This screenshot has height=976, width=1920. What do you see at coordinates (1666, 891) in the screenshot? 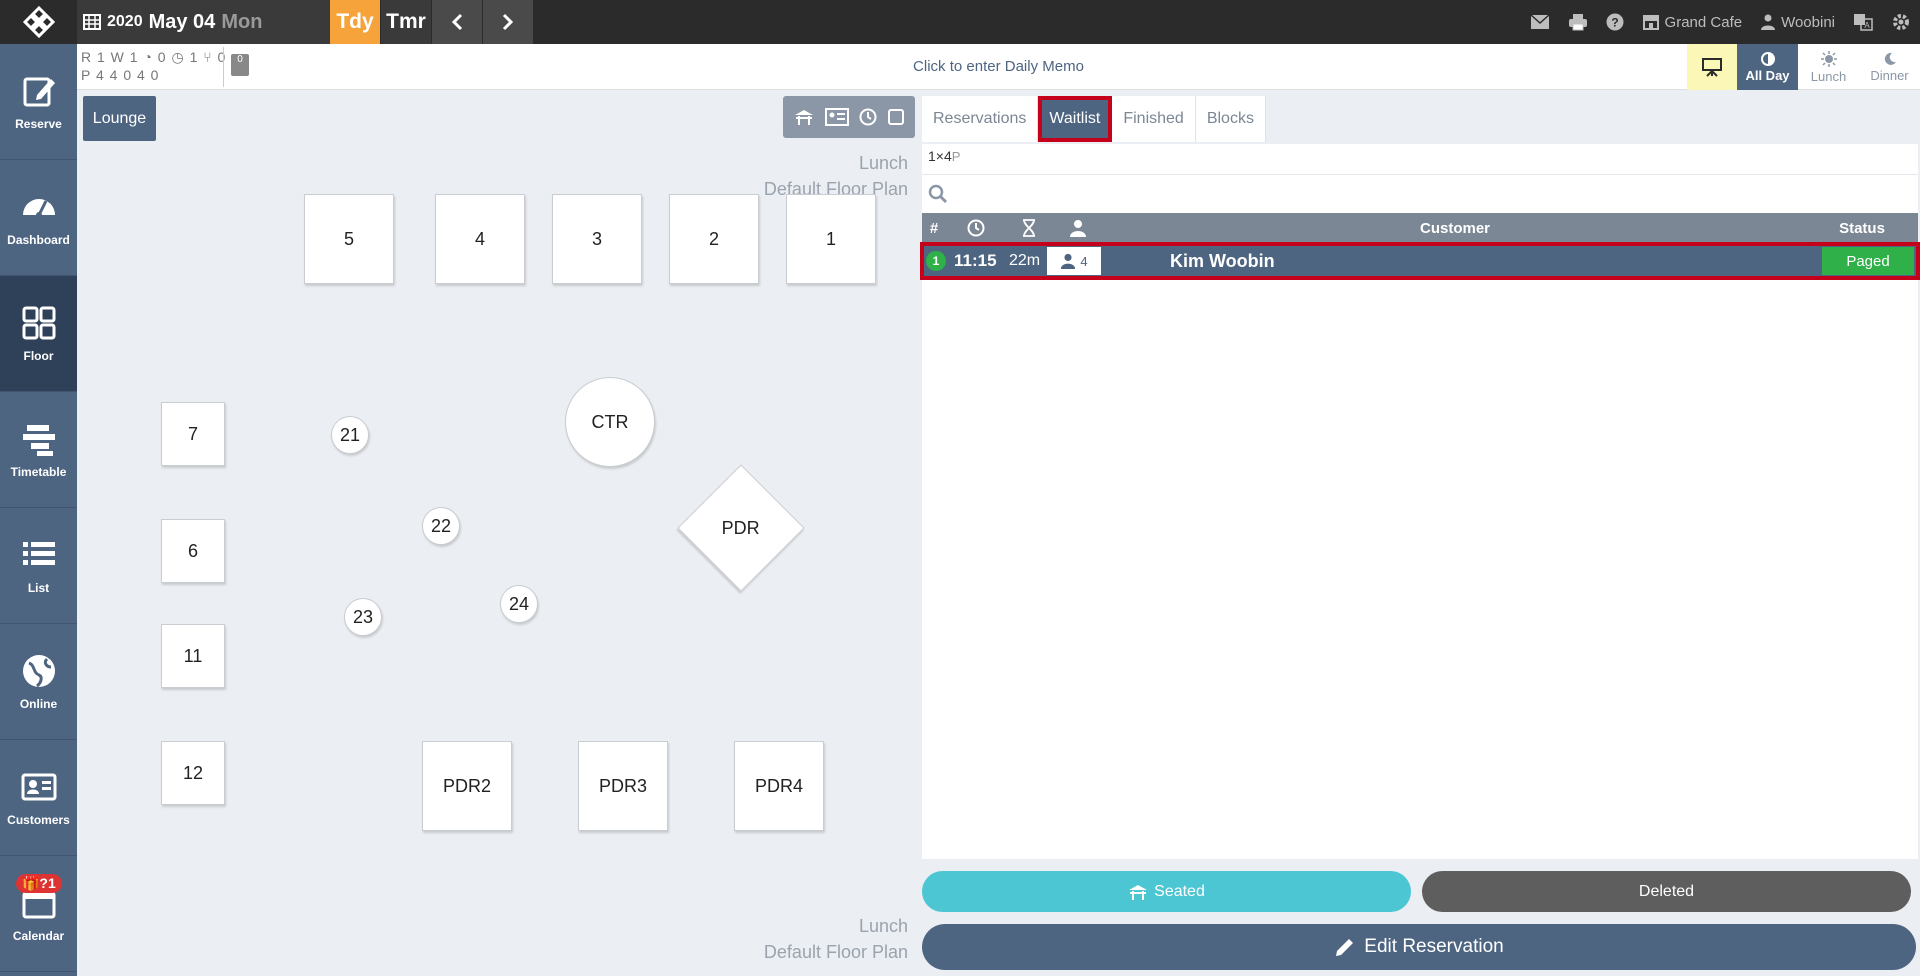
I see `deleted-button: Deleted` at bounding box center [1666, 891].